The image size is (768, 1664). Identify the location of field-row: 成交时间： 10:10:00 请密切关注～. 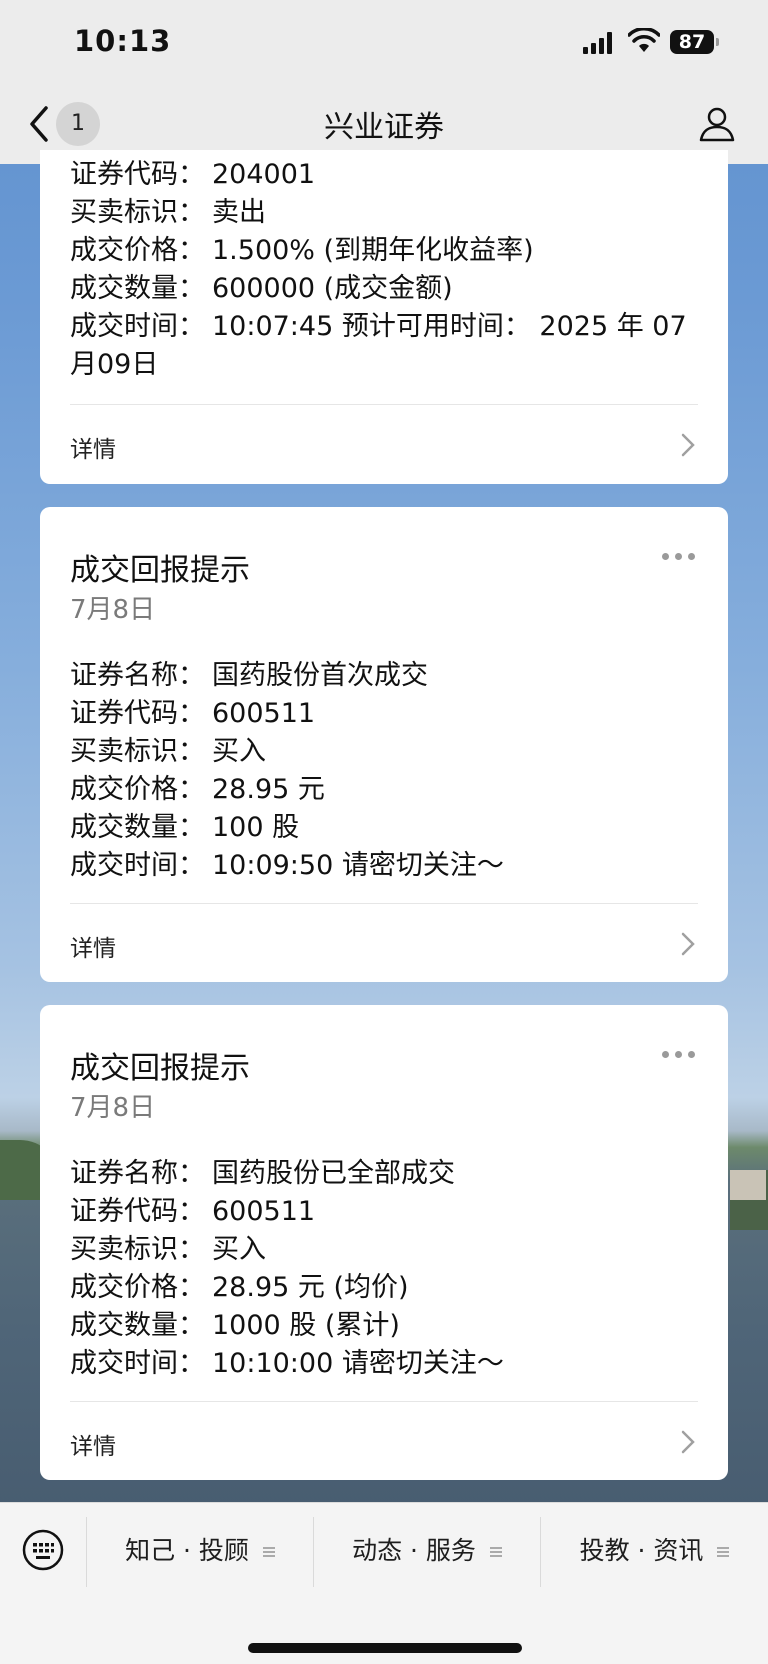
(287, 1364).